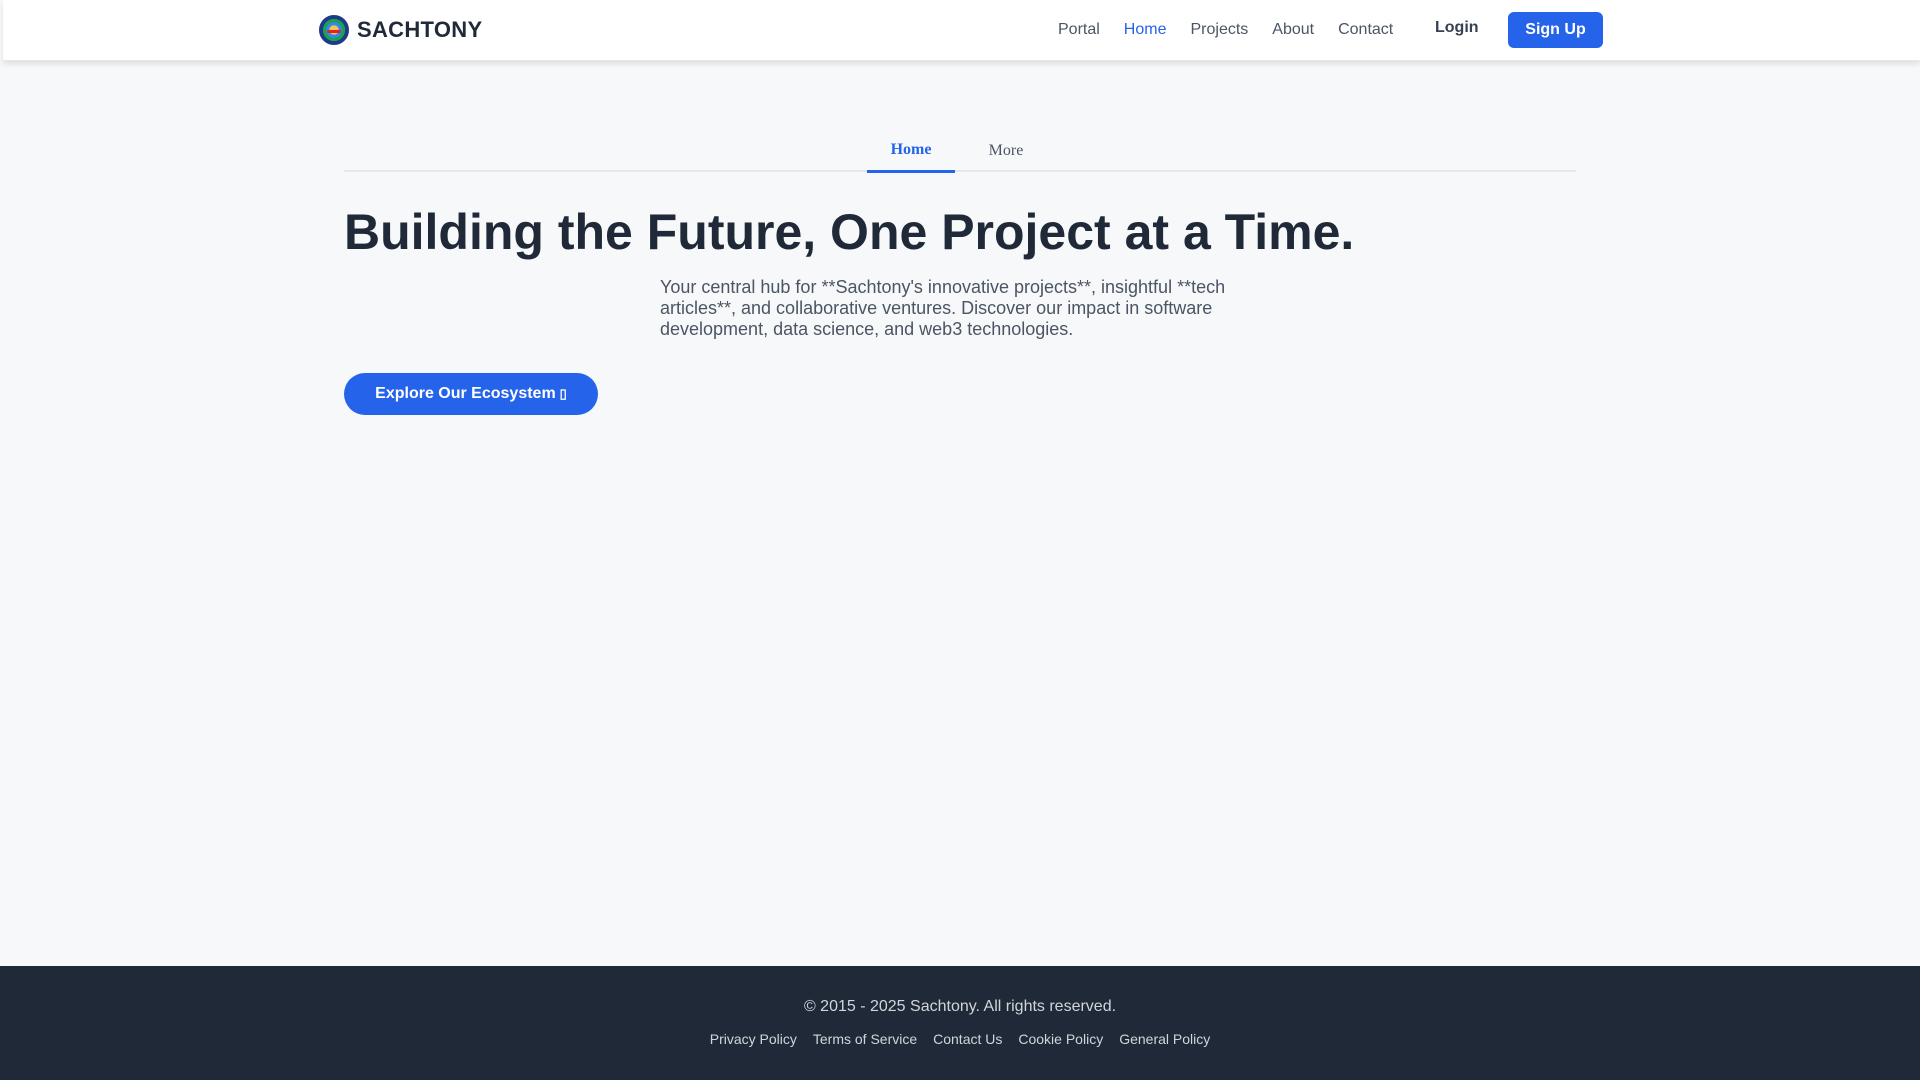  I want to click on nav-projects: Projects, so click(1219, 30).